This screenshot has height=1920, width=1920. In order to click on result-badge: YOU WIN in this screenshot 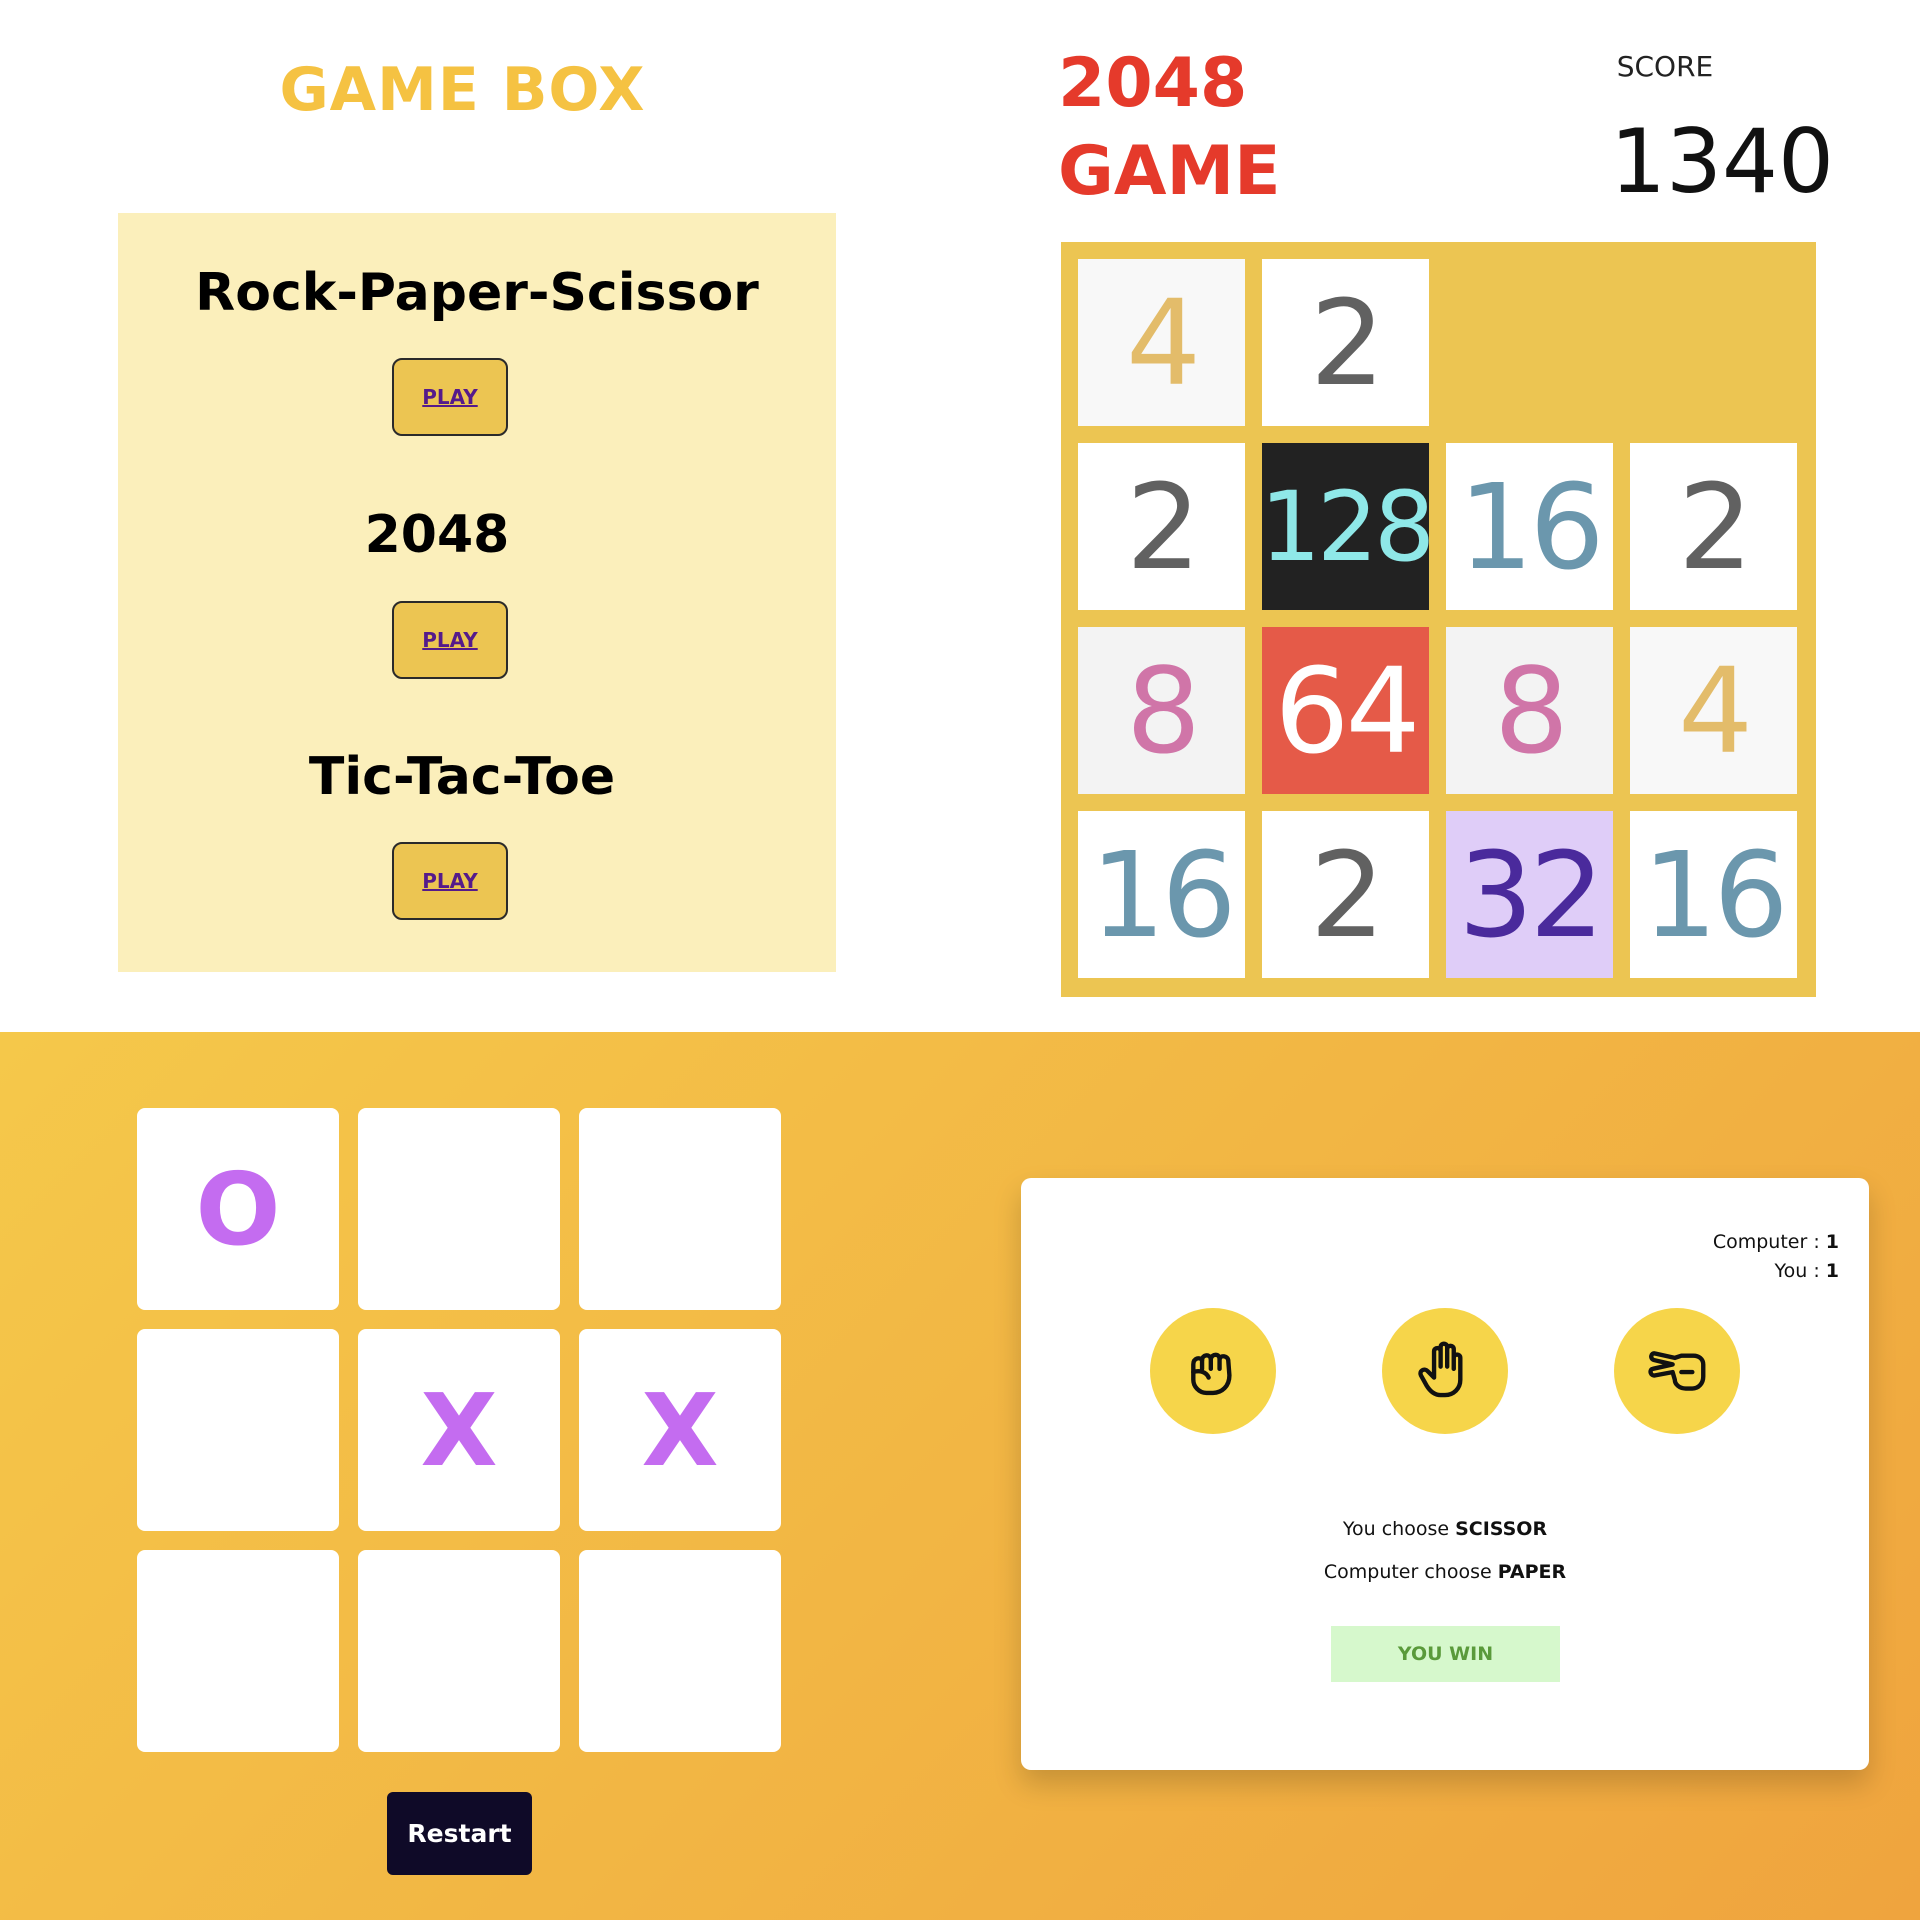, I will do `click(1445, 1654)`.